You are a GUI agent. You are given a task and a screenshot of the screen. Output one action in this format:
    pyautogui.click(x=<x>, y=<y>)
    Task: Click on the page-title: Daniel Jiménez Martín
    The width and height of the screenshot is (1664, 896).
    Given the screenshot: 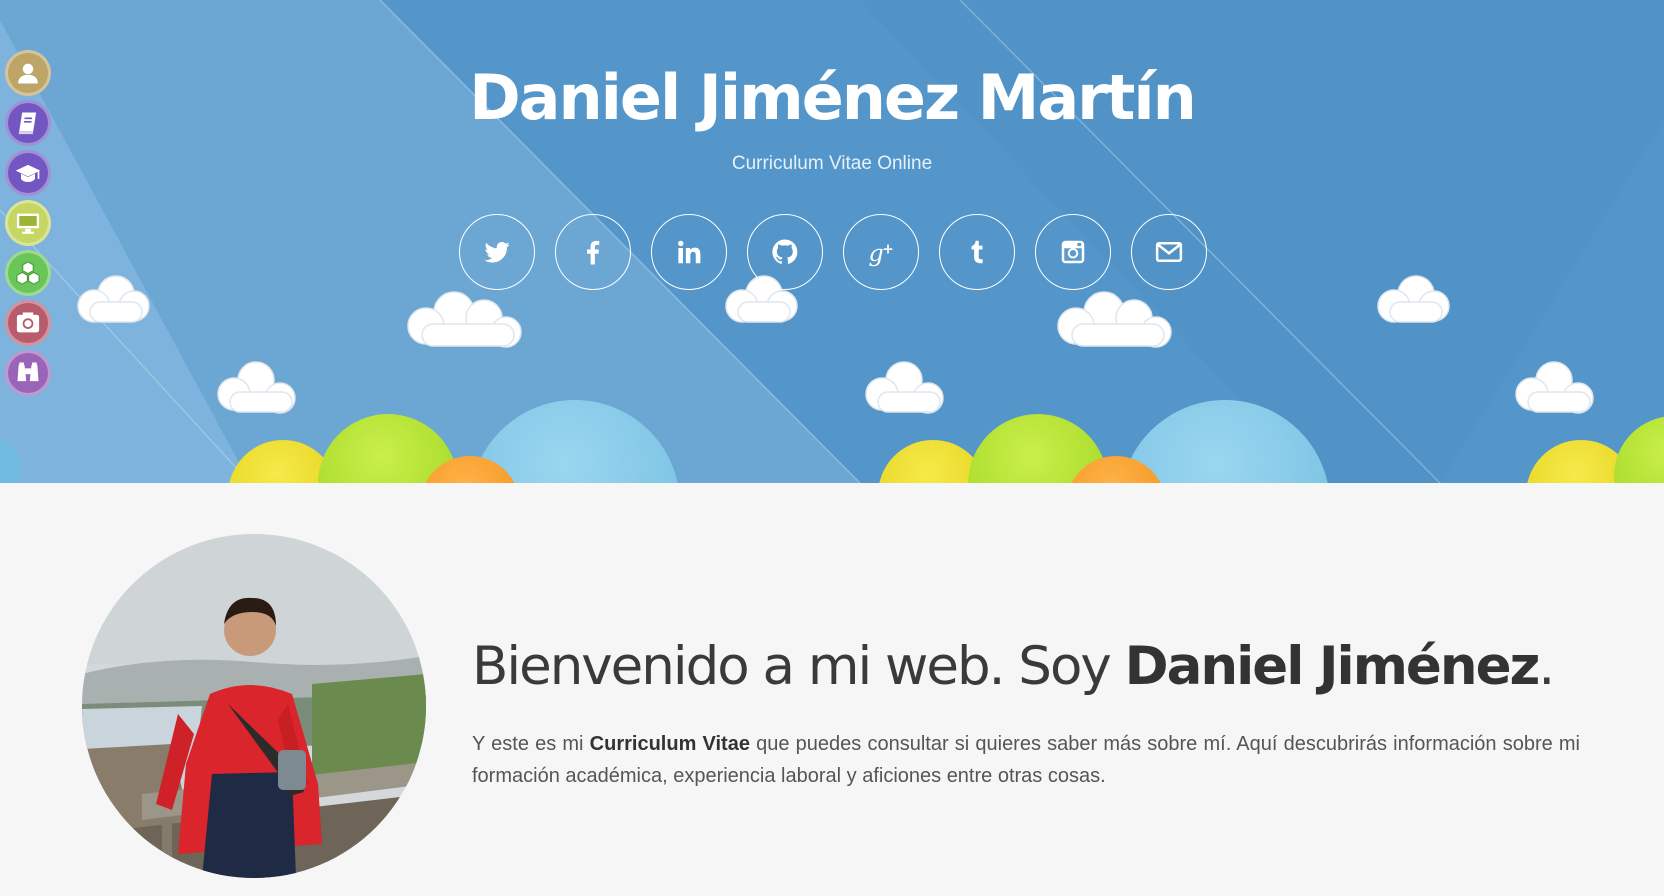 What is the action you would take?
    pyautogui.click(x=833, y=97)
    